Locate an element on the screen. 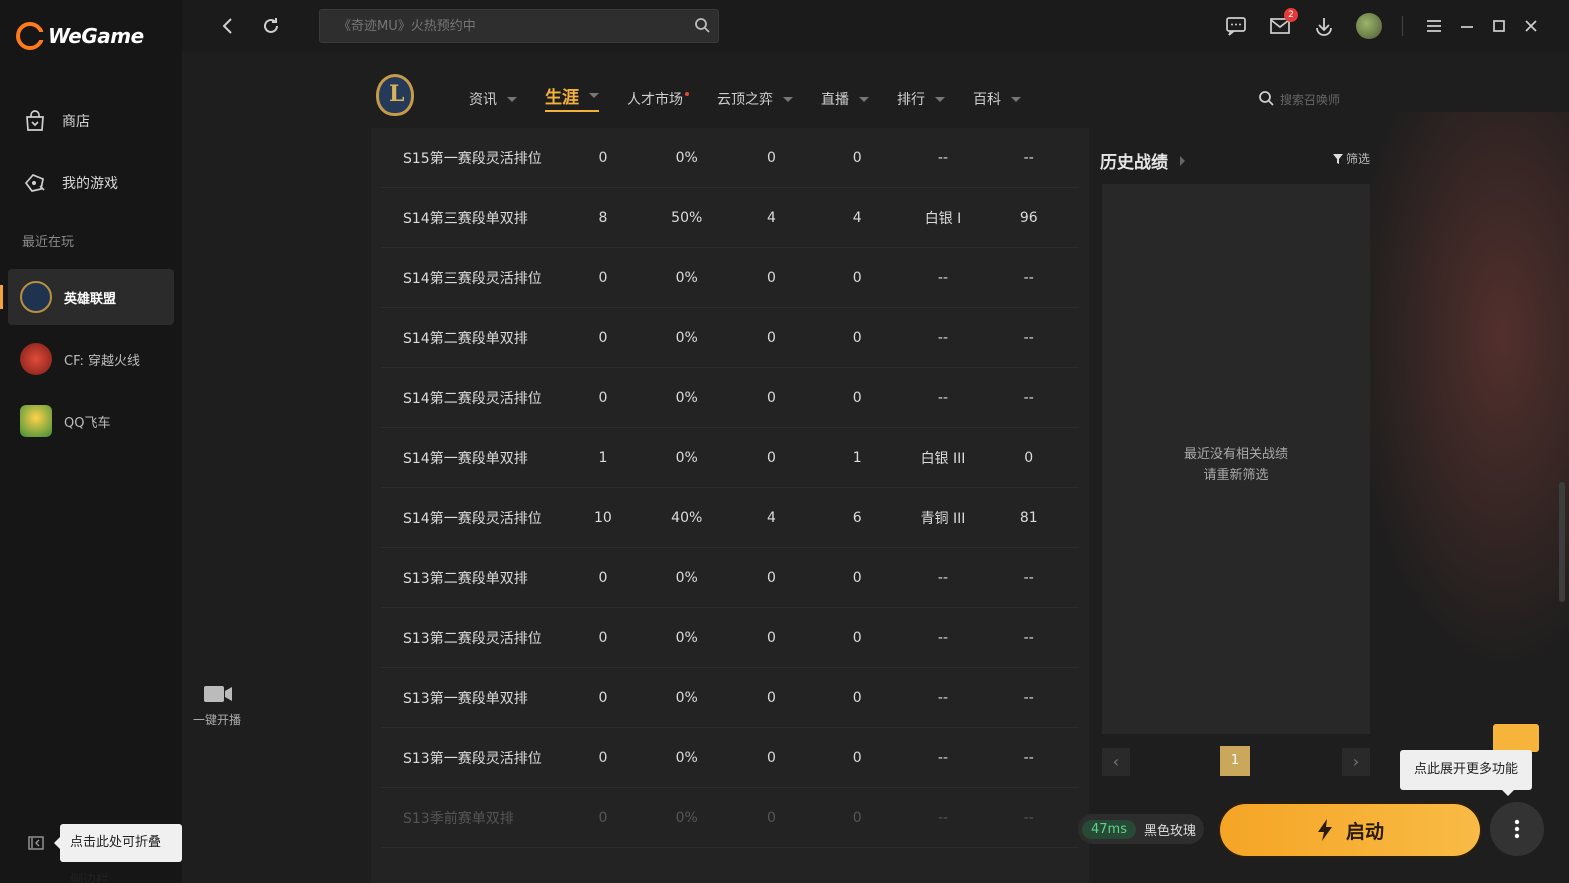  table-row: S14第二赛段单双排 0 0% 0 0 -- -- is located at coordinates (730, 338).